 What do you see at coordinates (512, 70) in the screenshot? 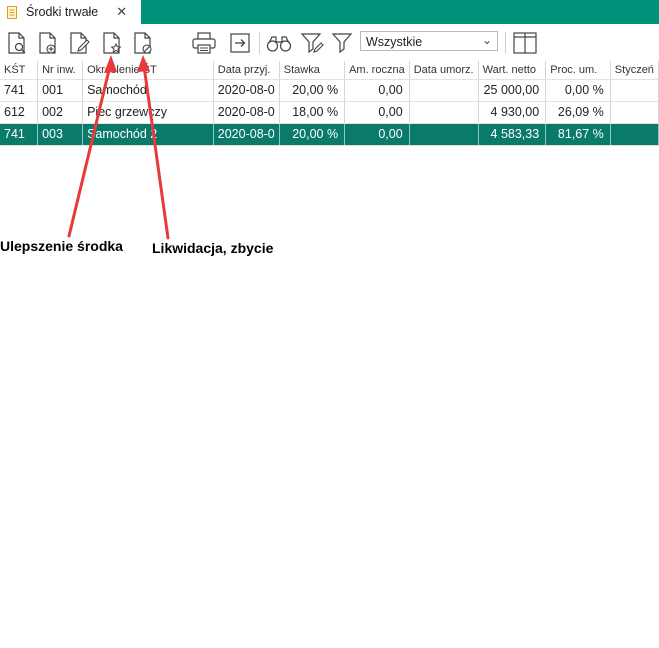
I see `column-header: Wart. netto` at bounding box center [512, 70].